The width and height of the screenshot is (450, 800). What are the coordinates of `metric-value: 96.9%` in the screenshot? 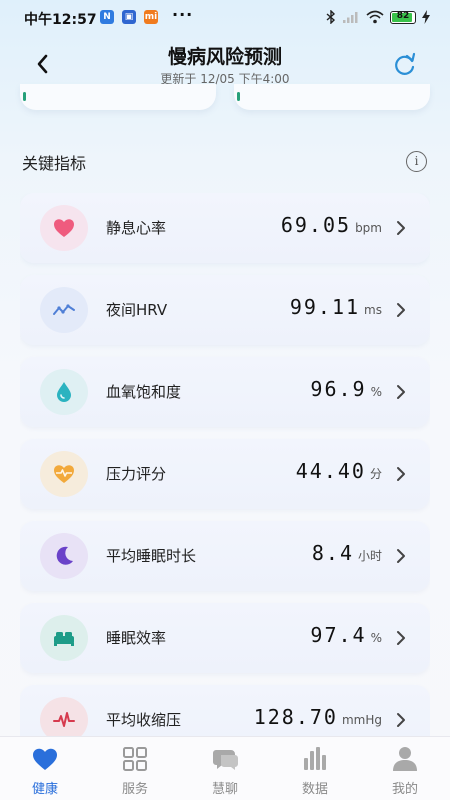 It's located at (346, 389).